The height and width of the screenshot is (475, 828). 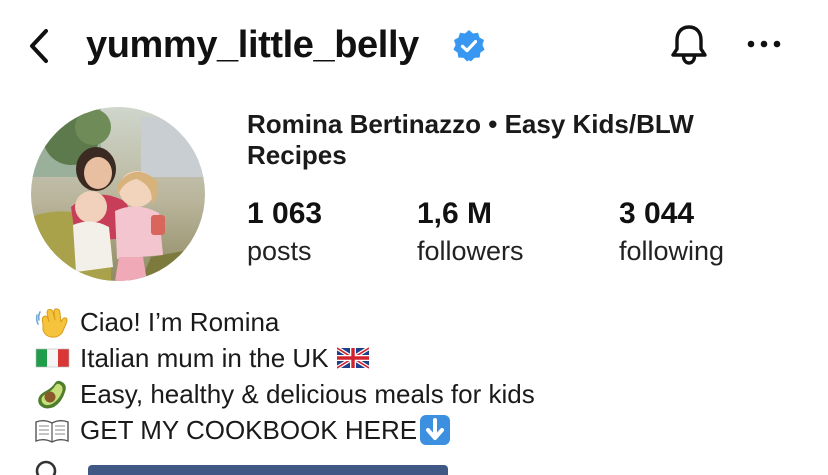 I want to click on posts-count: 1 063, so click(x=285, y=213).